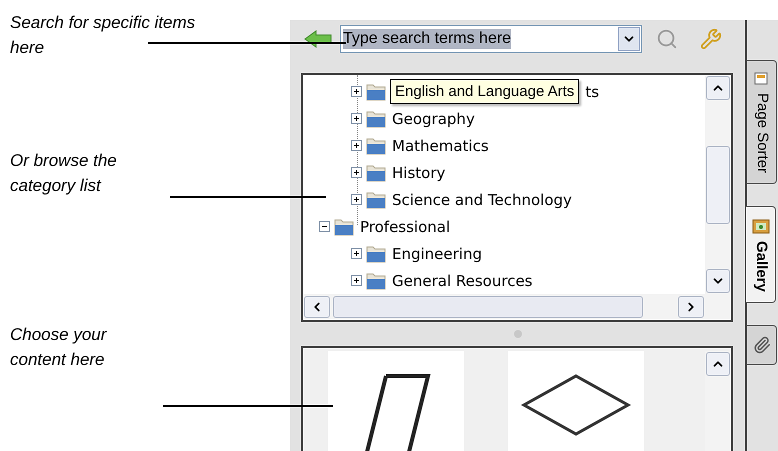 Image resolution: width=778 pixels, height=451 pixels. I want to click on search-field: Type search terms here, so click(491, 38).